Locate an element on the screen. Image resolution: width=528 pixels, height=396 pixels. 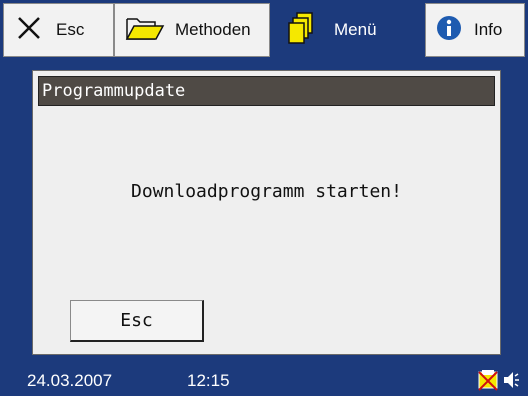
dialog-message: Downloadprogramm starten! is located at coordinates (266, 191).